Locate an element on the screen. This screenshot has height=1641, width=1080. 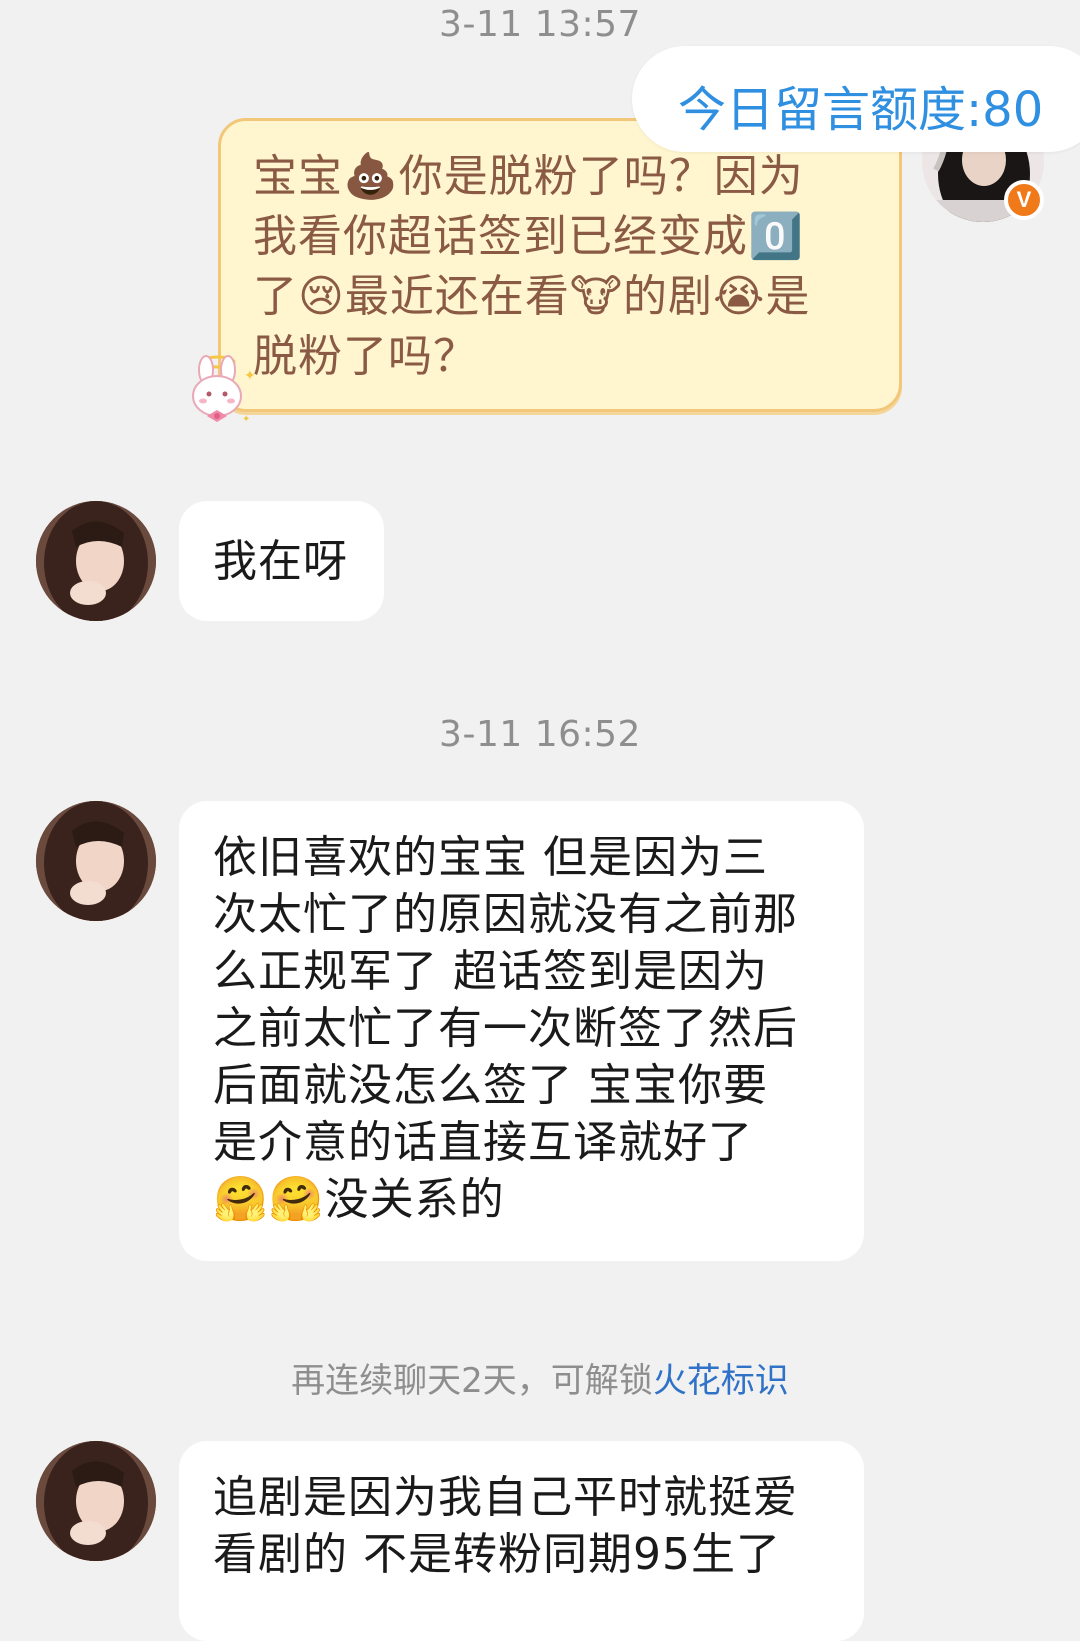
message-line: 我看你超话签到已经变成0️⃣ is located at coordinates (528, 236).